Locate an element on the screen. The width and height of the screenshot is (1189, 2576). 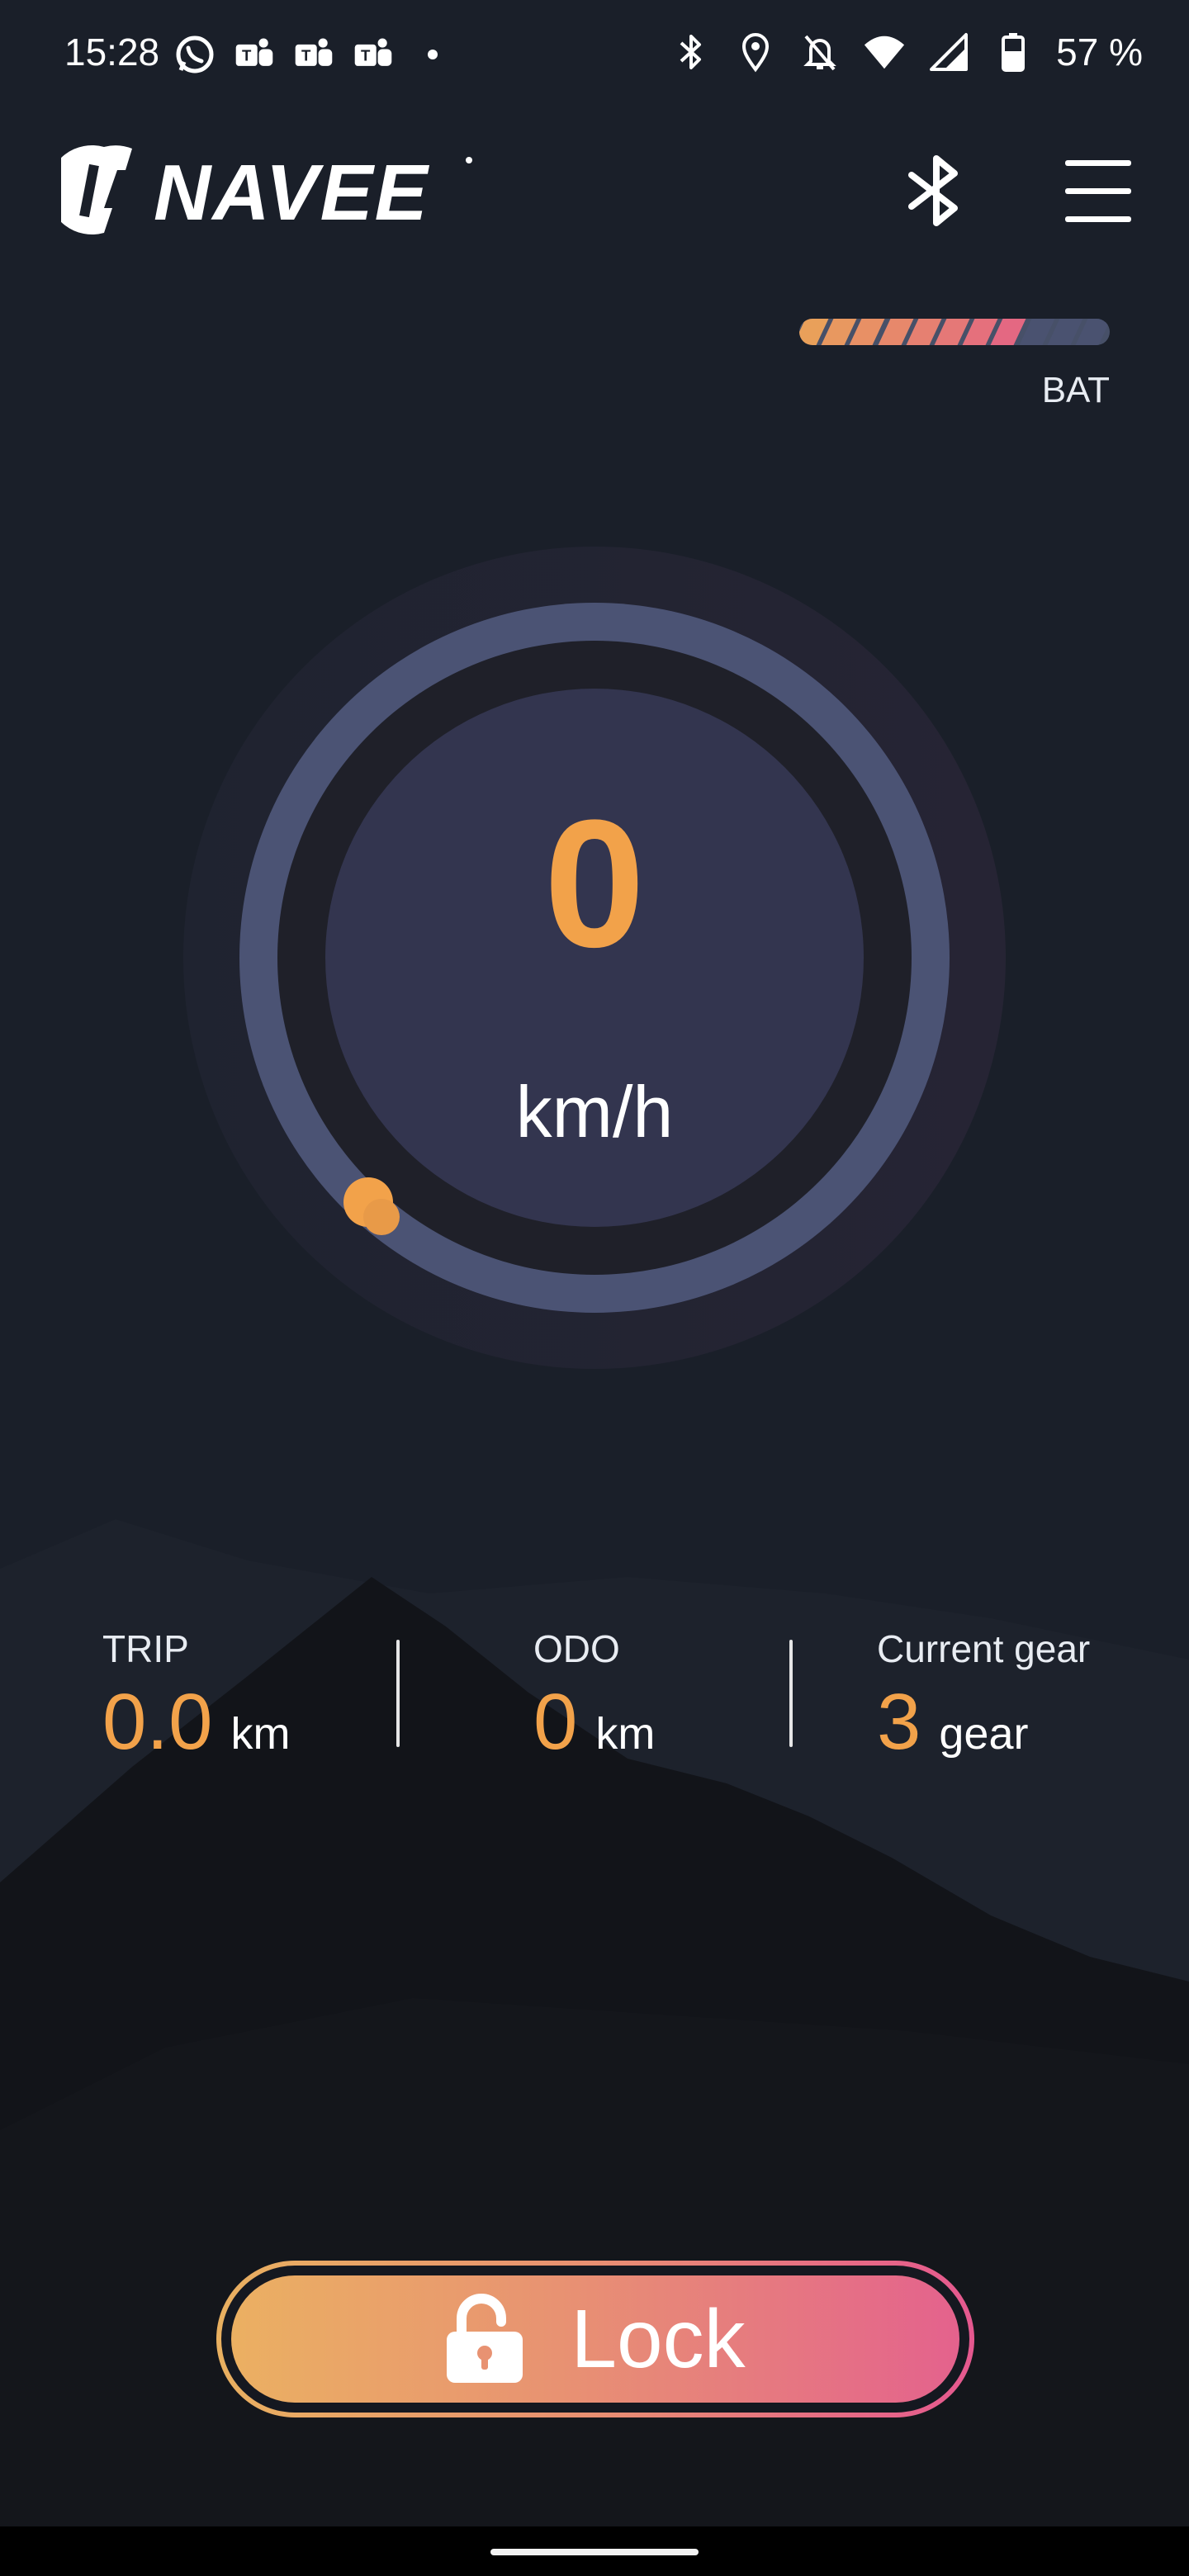
brand-logo: NAVEE is located at coordinates (260, 189).